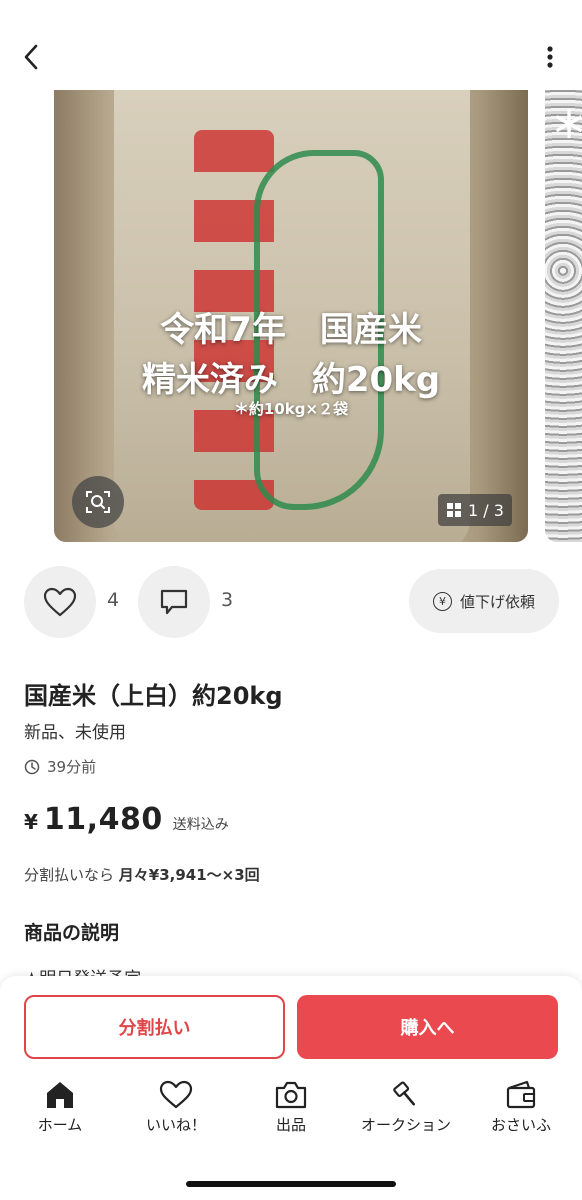 The width and height of the screenshot is (582, 1200). I want to click on tab-wallet: おさいふ, so click(521, 1107).